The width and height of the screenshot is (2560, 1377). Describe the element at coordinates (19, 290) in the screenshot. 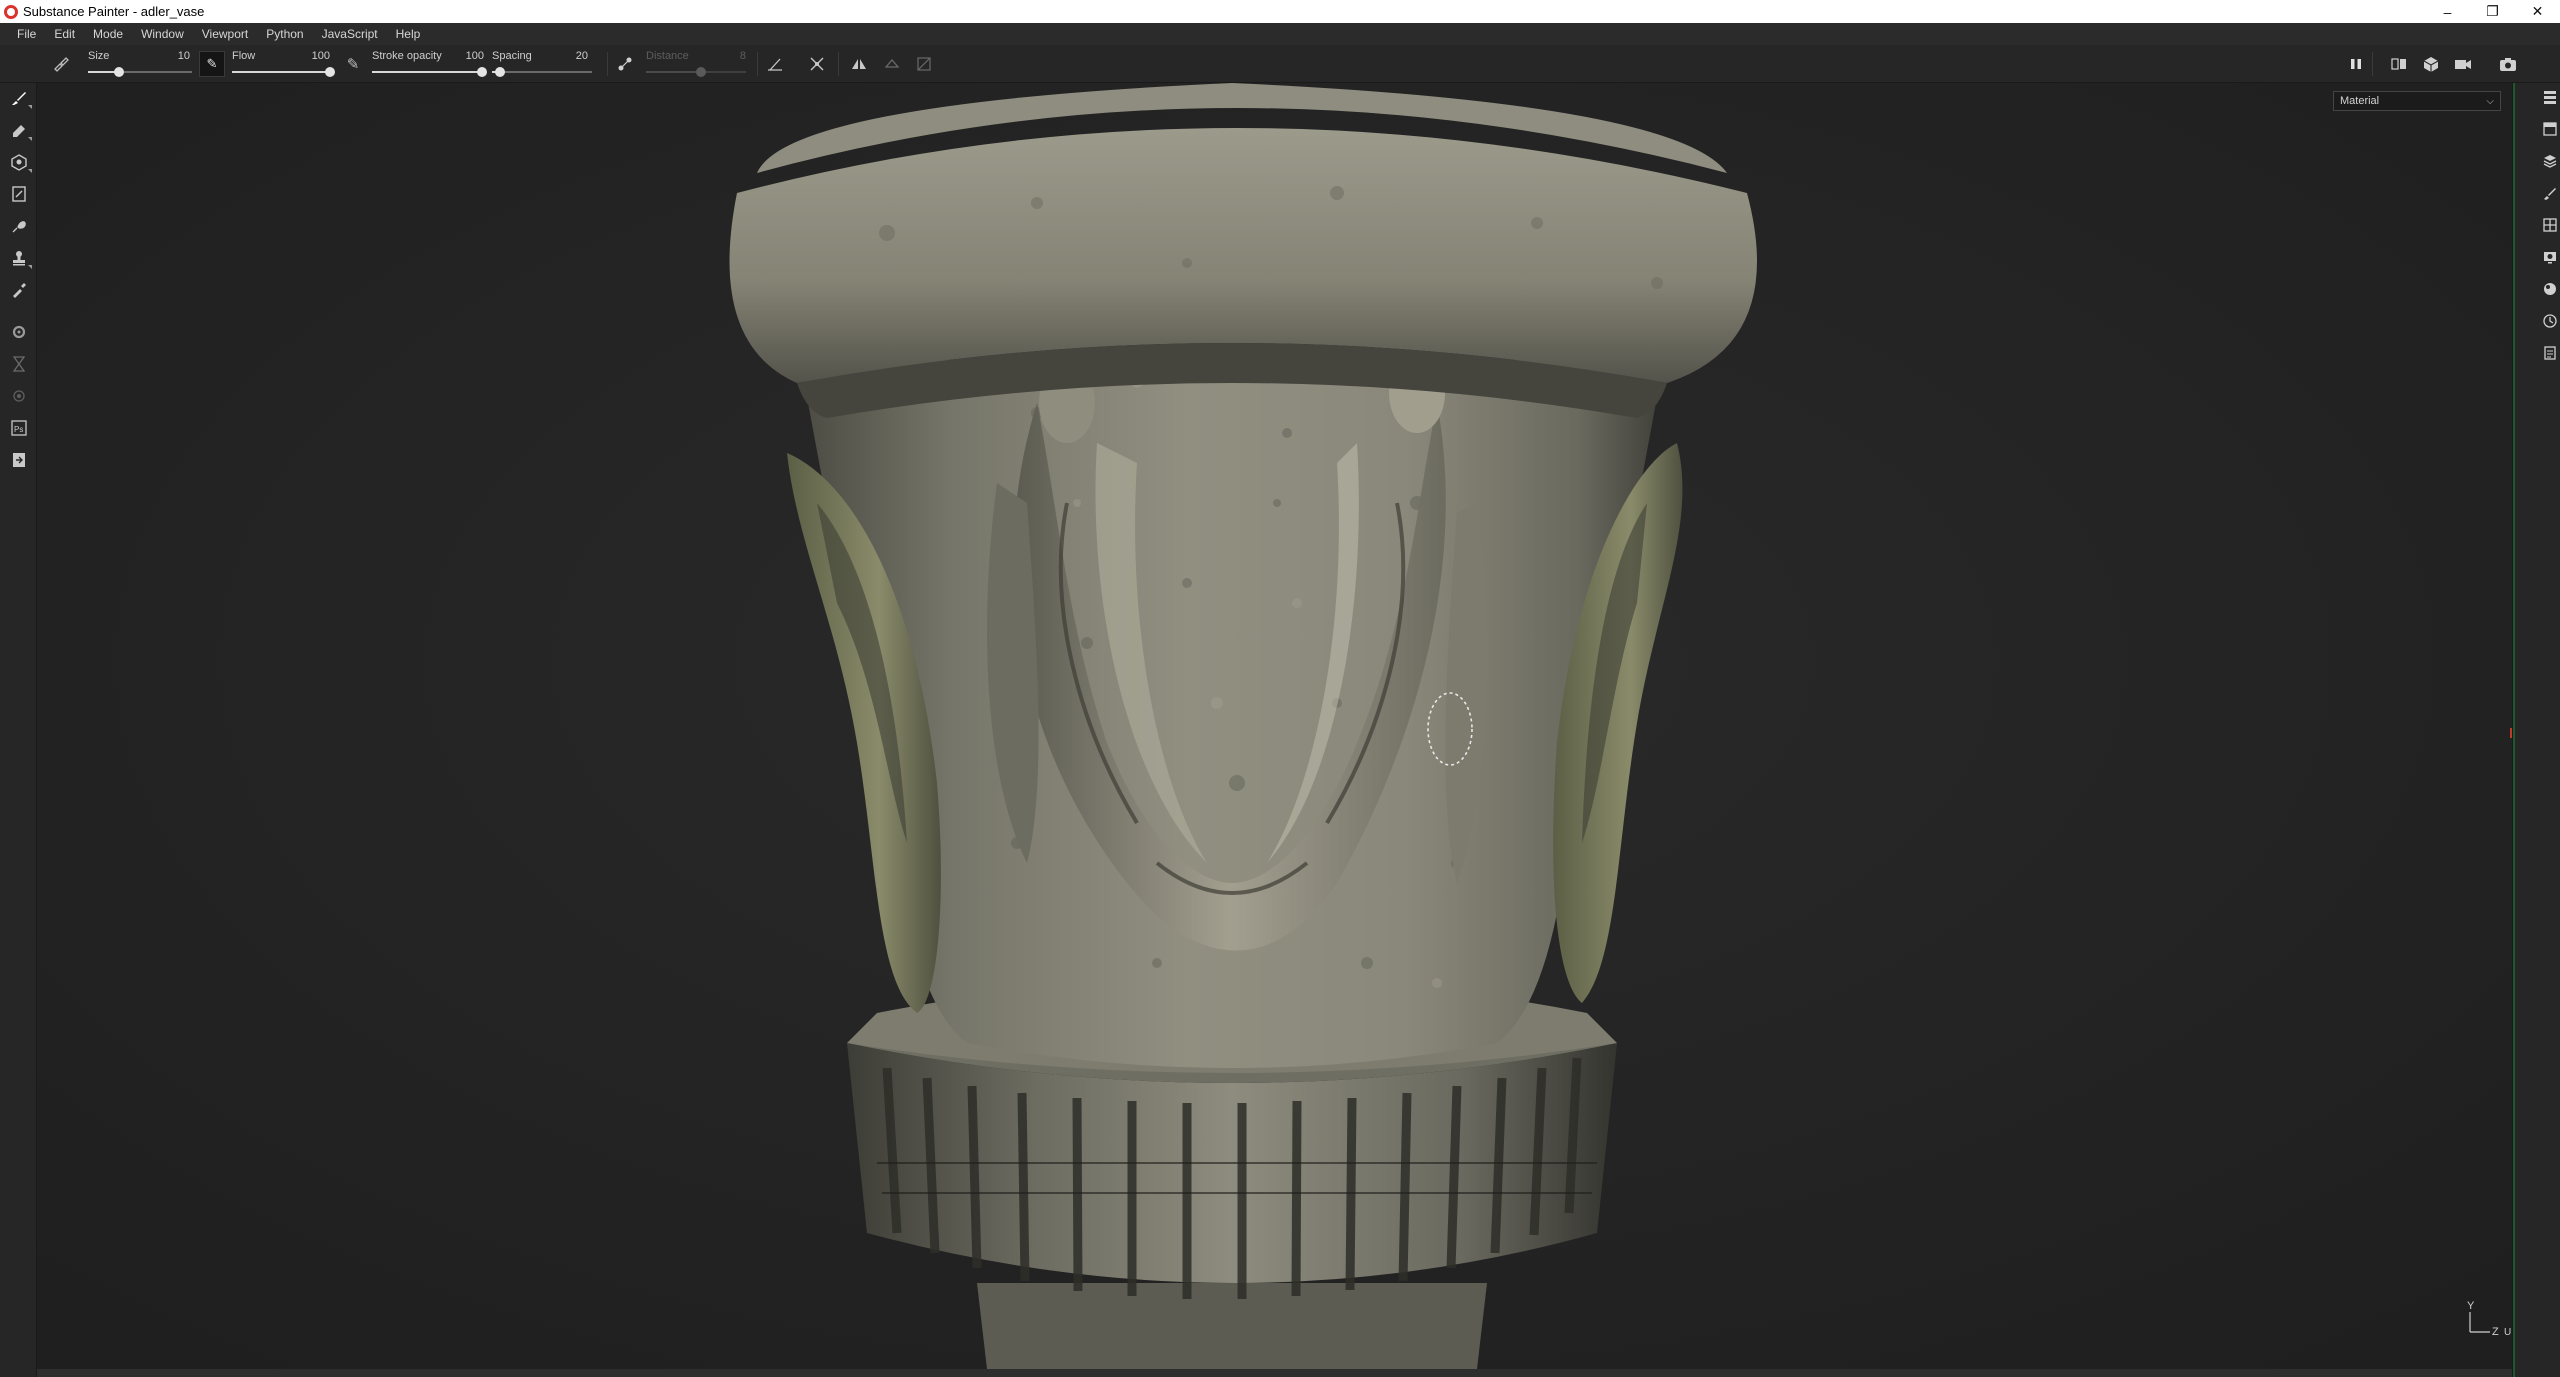

I see `color-picker-icon` at that location.